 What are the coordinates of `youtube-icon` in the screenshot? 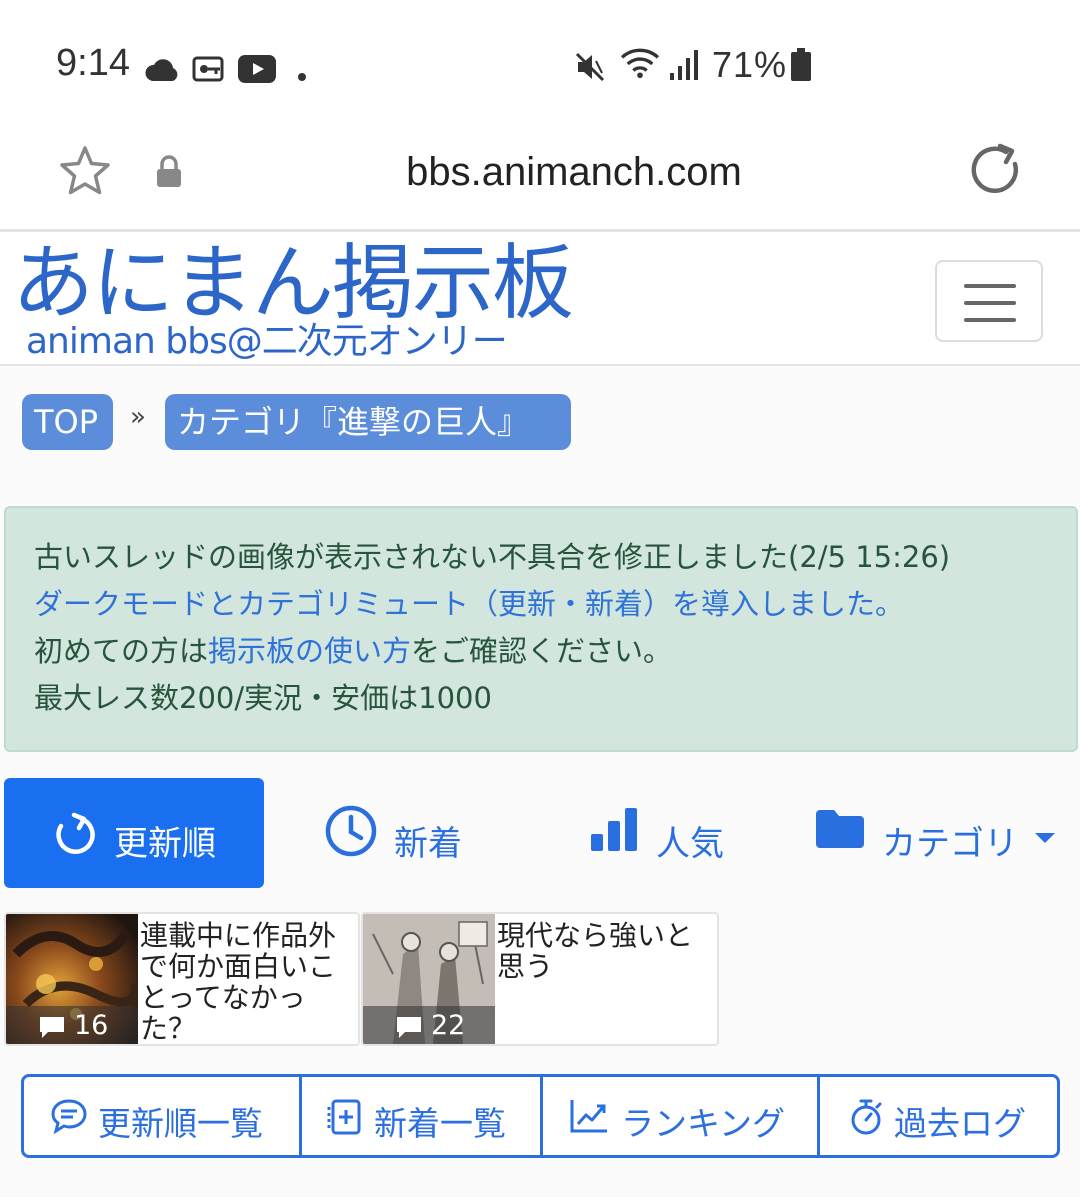 It's located at (257, 69).